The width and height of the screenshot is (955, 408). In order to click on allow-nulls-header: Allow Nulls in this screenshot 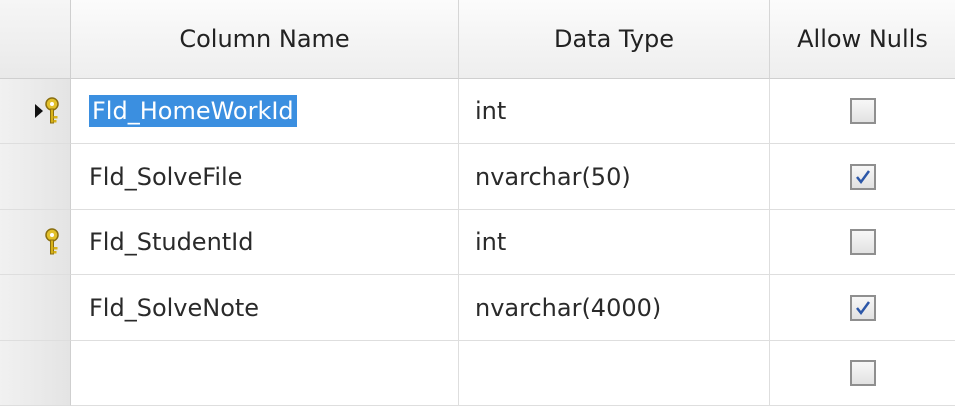, I will do `click(862, 39)`.